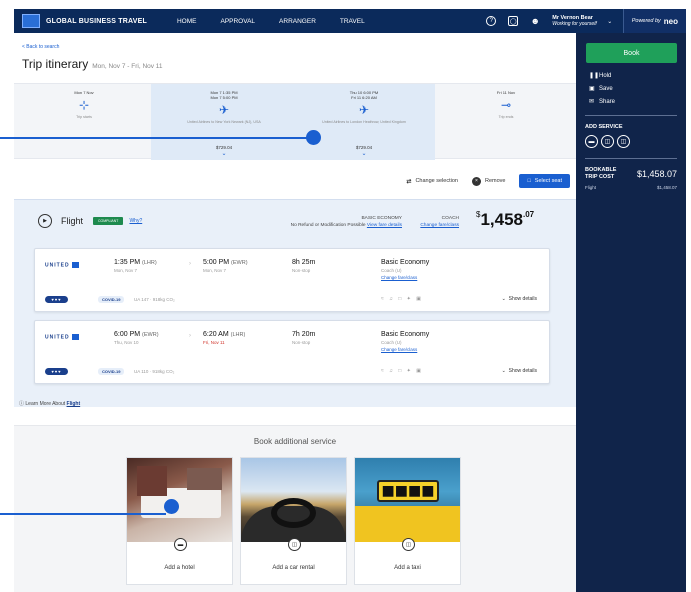 The width and height of the screenshot is (691, 592). What do you see at coordinates (303, 338) in the screenshot?
I see `duration: 7h 20m Non-stop` at bounding box center [303, 338].